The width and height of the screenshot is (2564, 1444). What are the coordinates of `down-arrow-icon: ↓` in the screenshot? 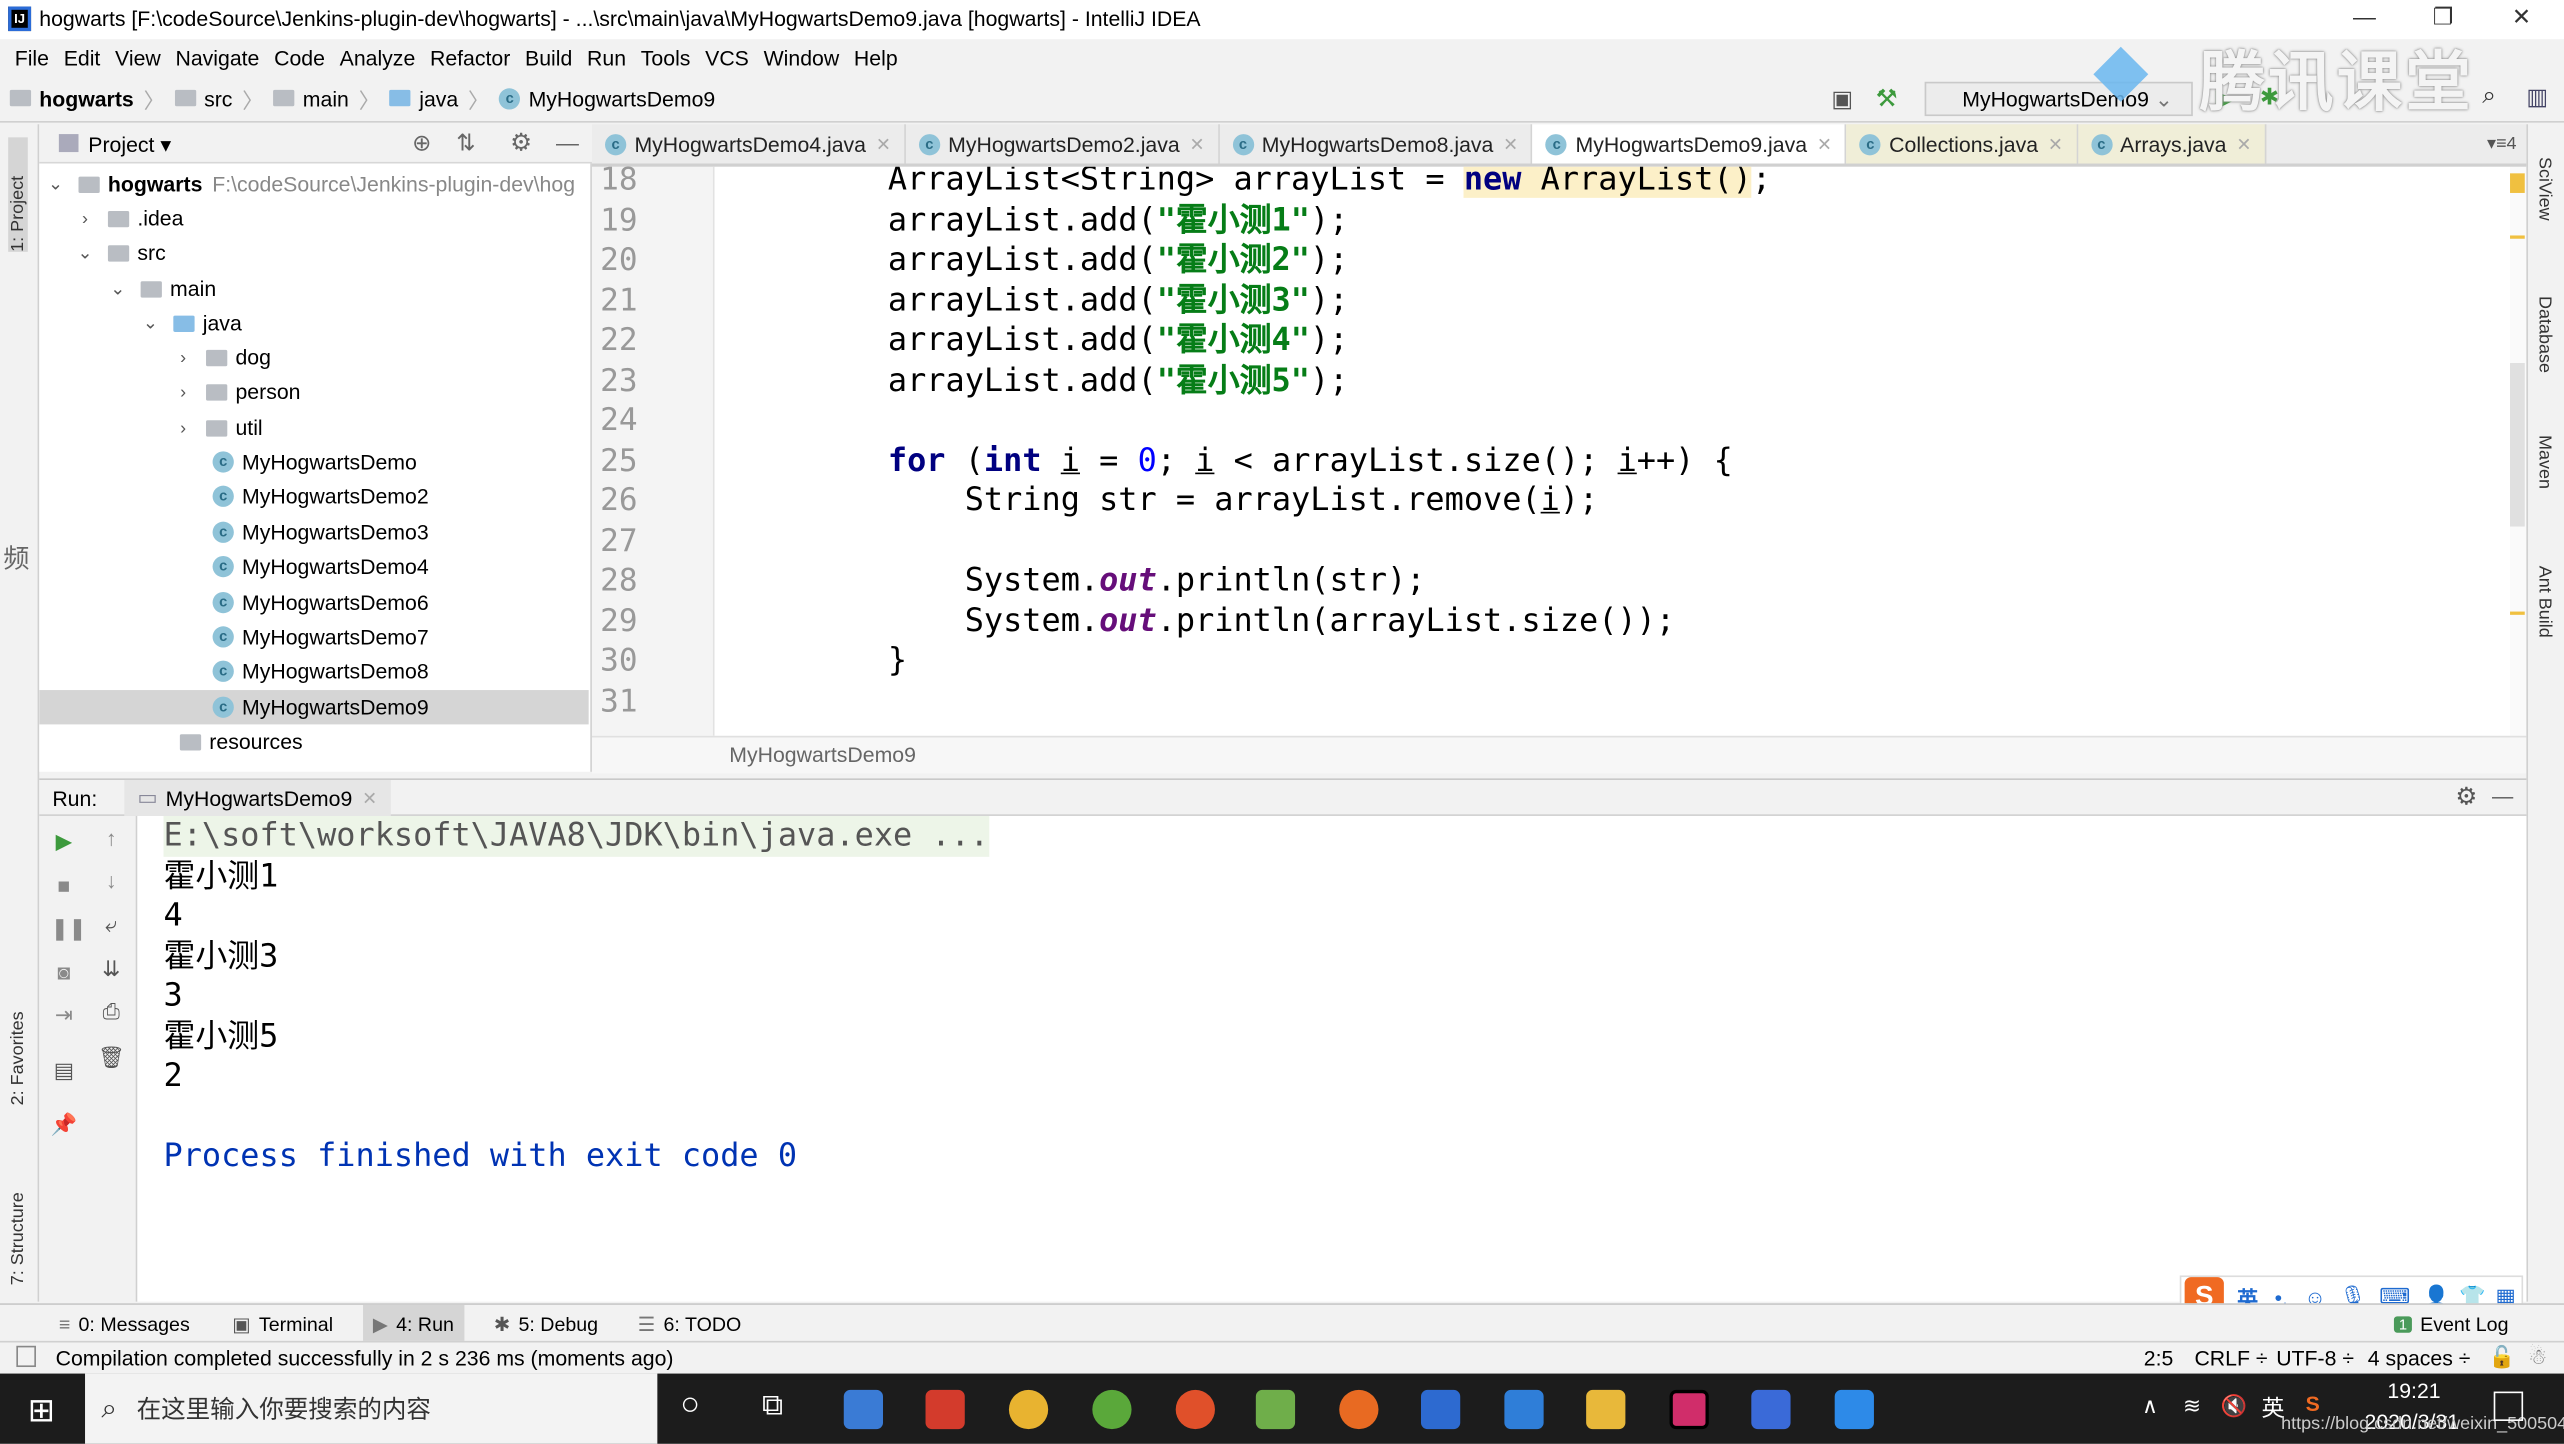 It's located at (111, 881).